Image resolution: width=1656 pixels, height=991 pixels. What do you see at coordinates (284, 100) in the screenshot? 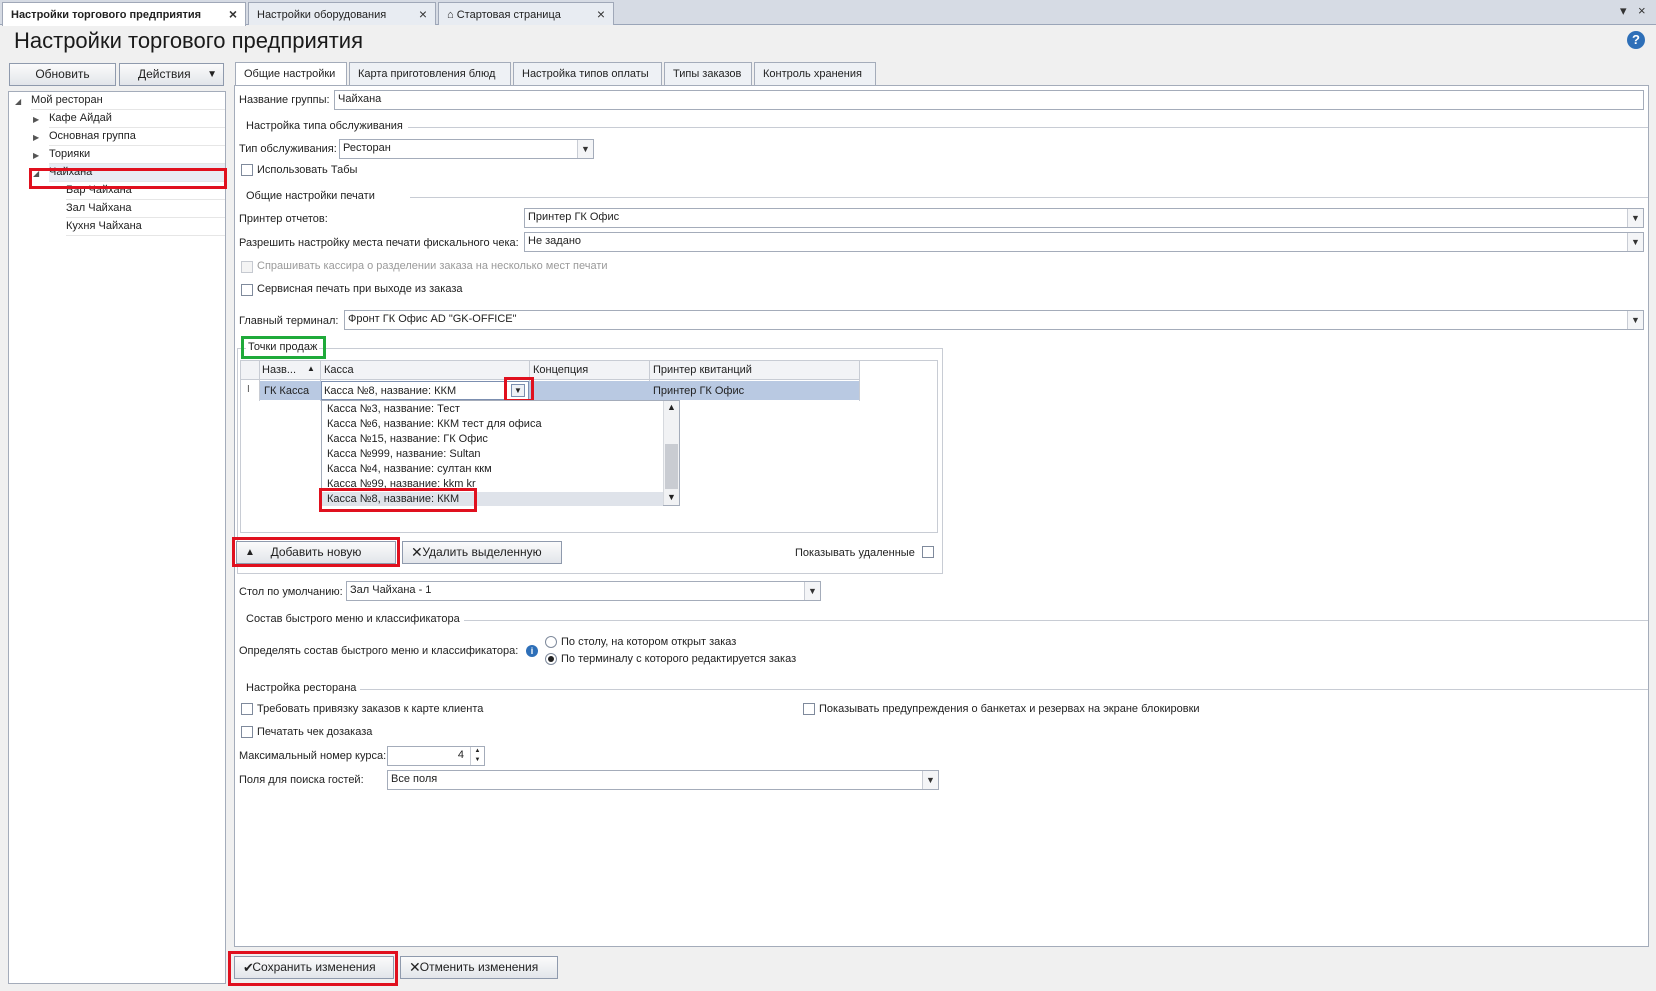
I see `group-name-label: Название группы:` at bounding box center [284, 100].